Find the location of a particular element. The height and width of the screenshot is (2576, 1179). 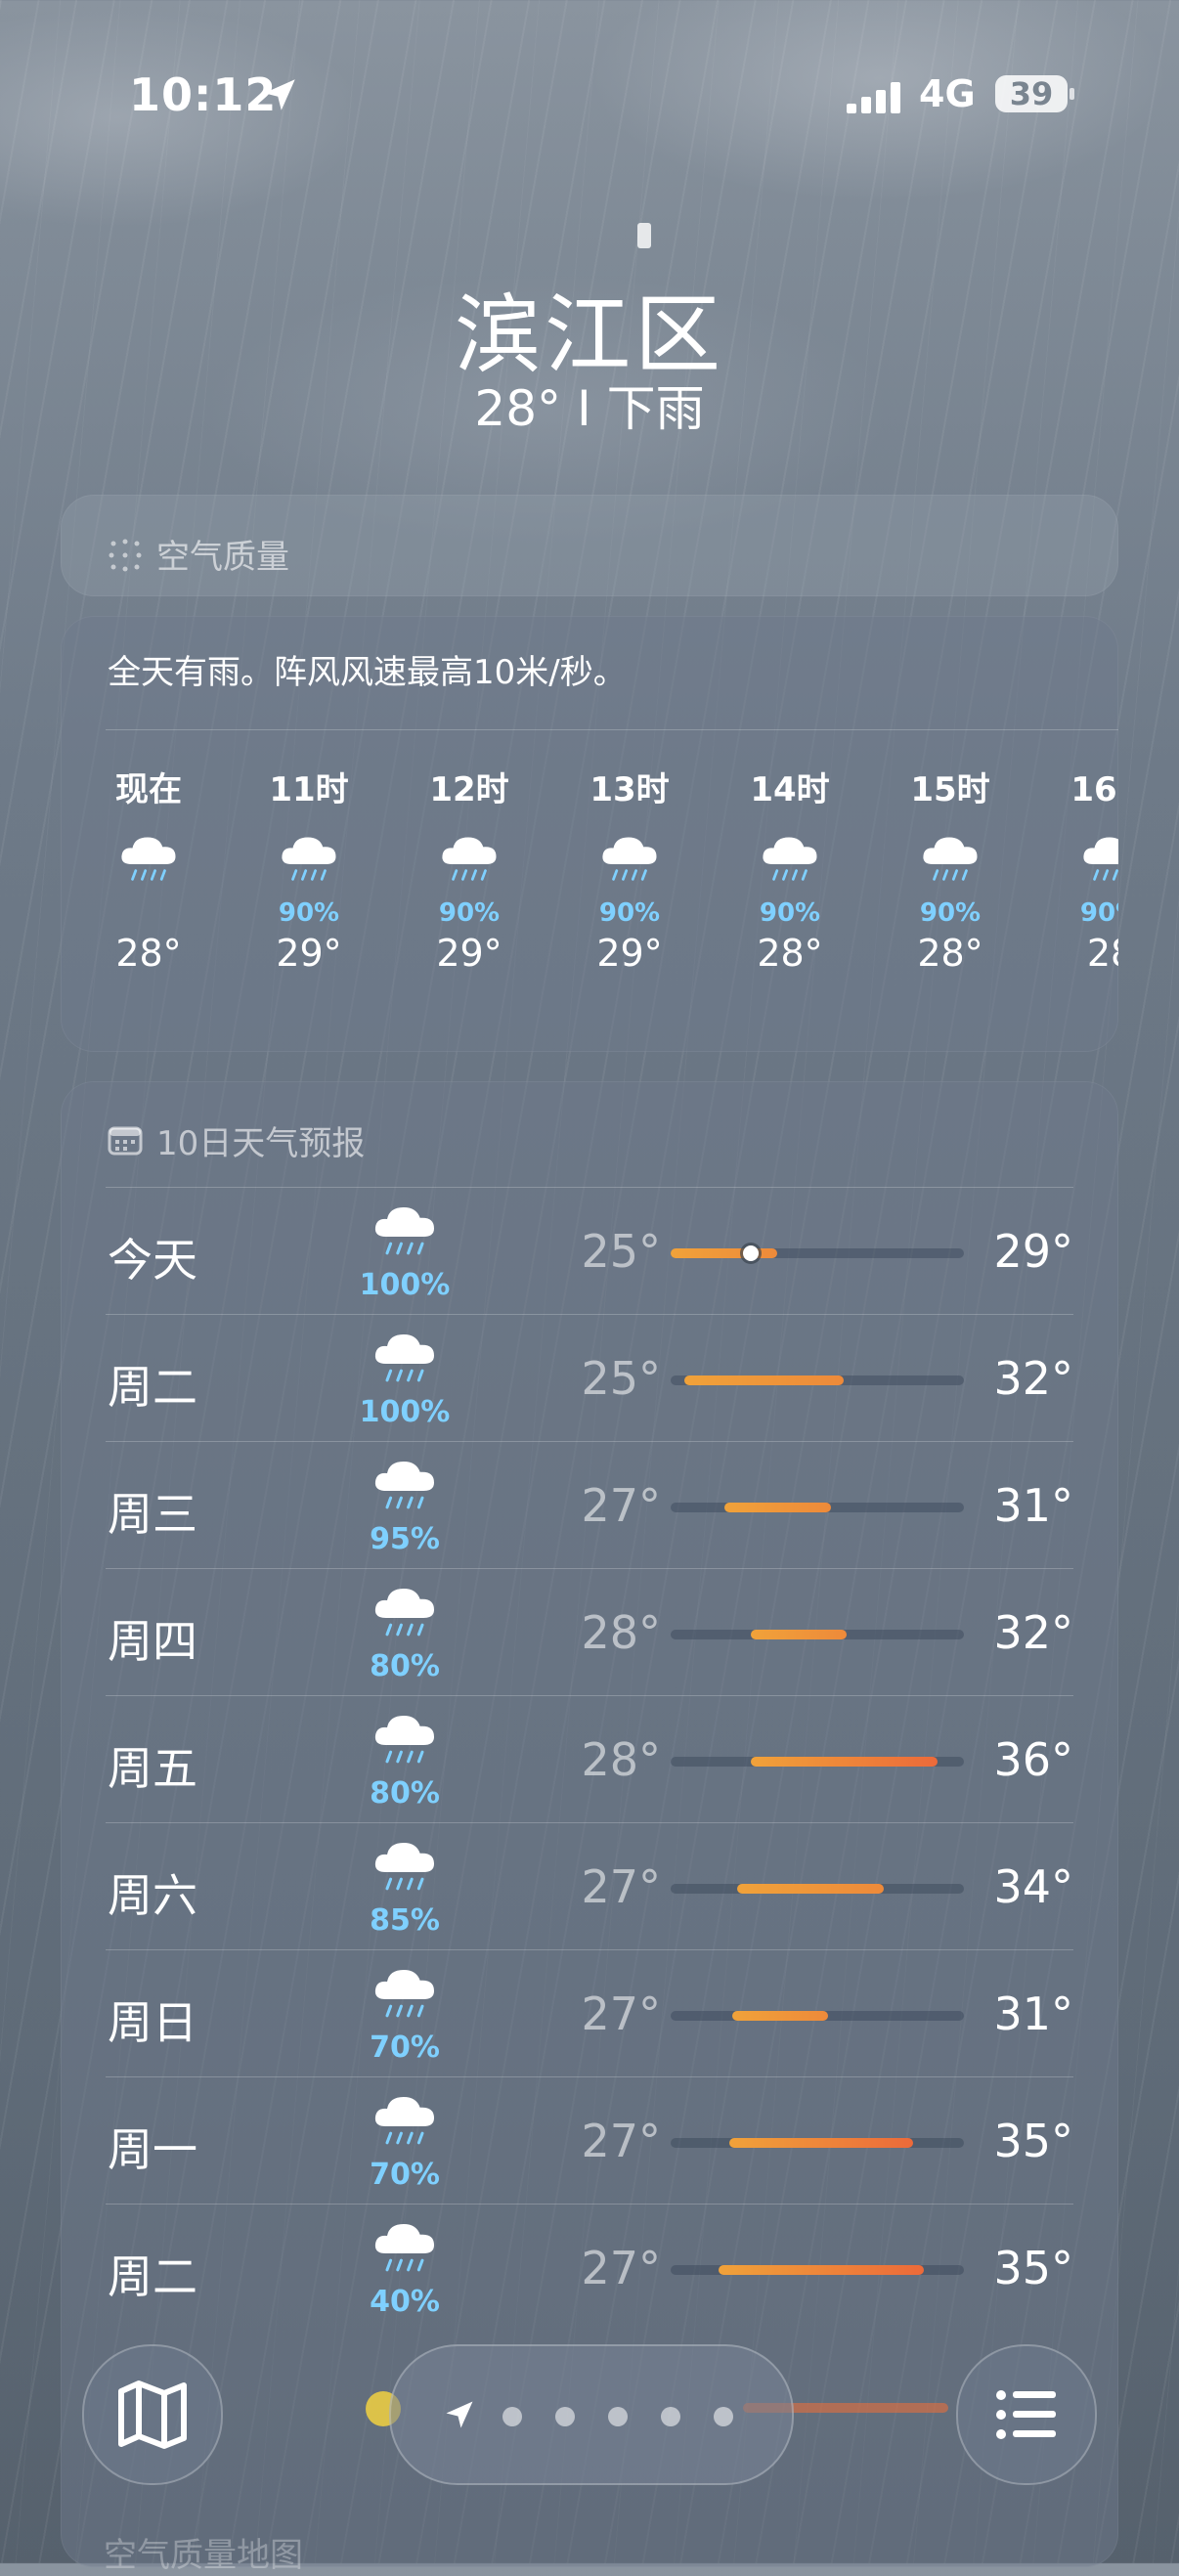

hour-column: 12时 90% 29° is located at coordinates (469, 869).